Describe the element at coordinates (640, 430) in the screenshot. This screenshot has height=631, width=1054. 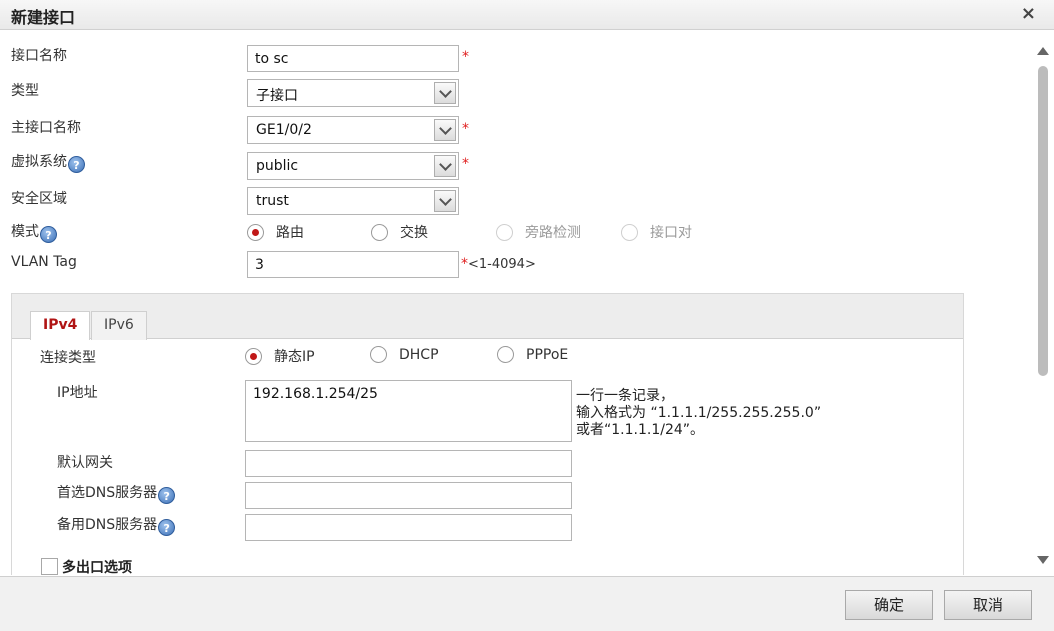
I see `ip-hint-line: 或者“1.1.1.1/24”。` at that location.